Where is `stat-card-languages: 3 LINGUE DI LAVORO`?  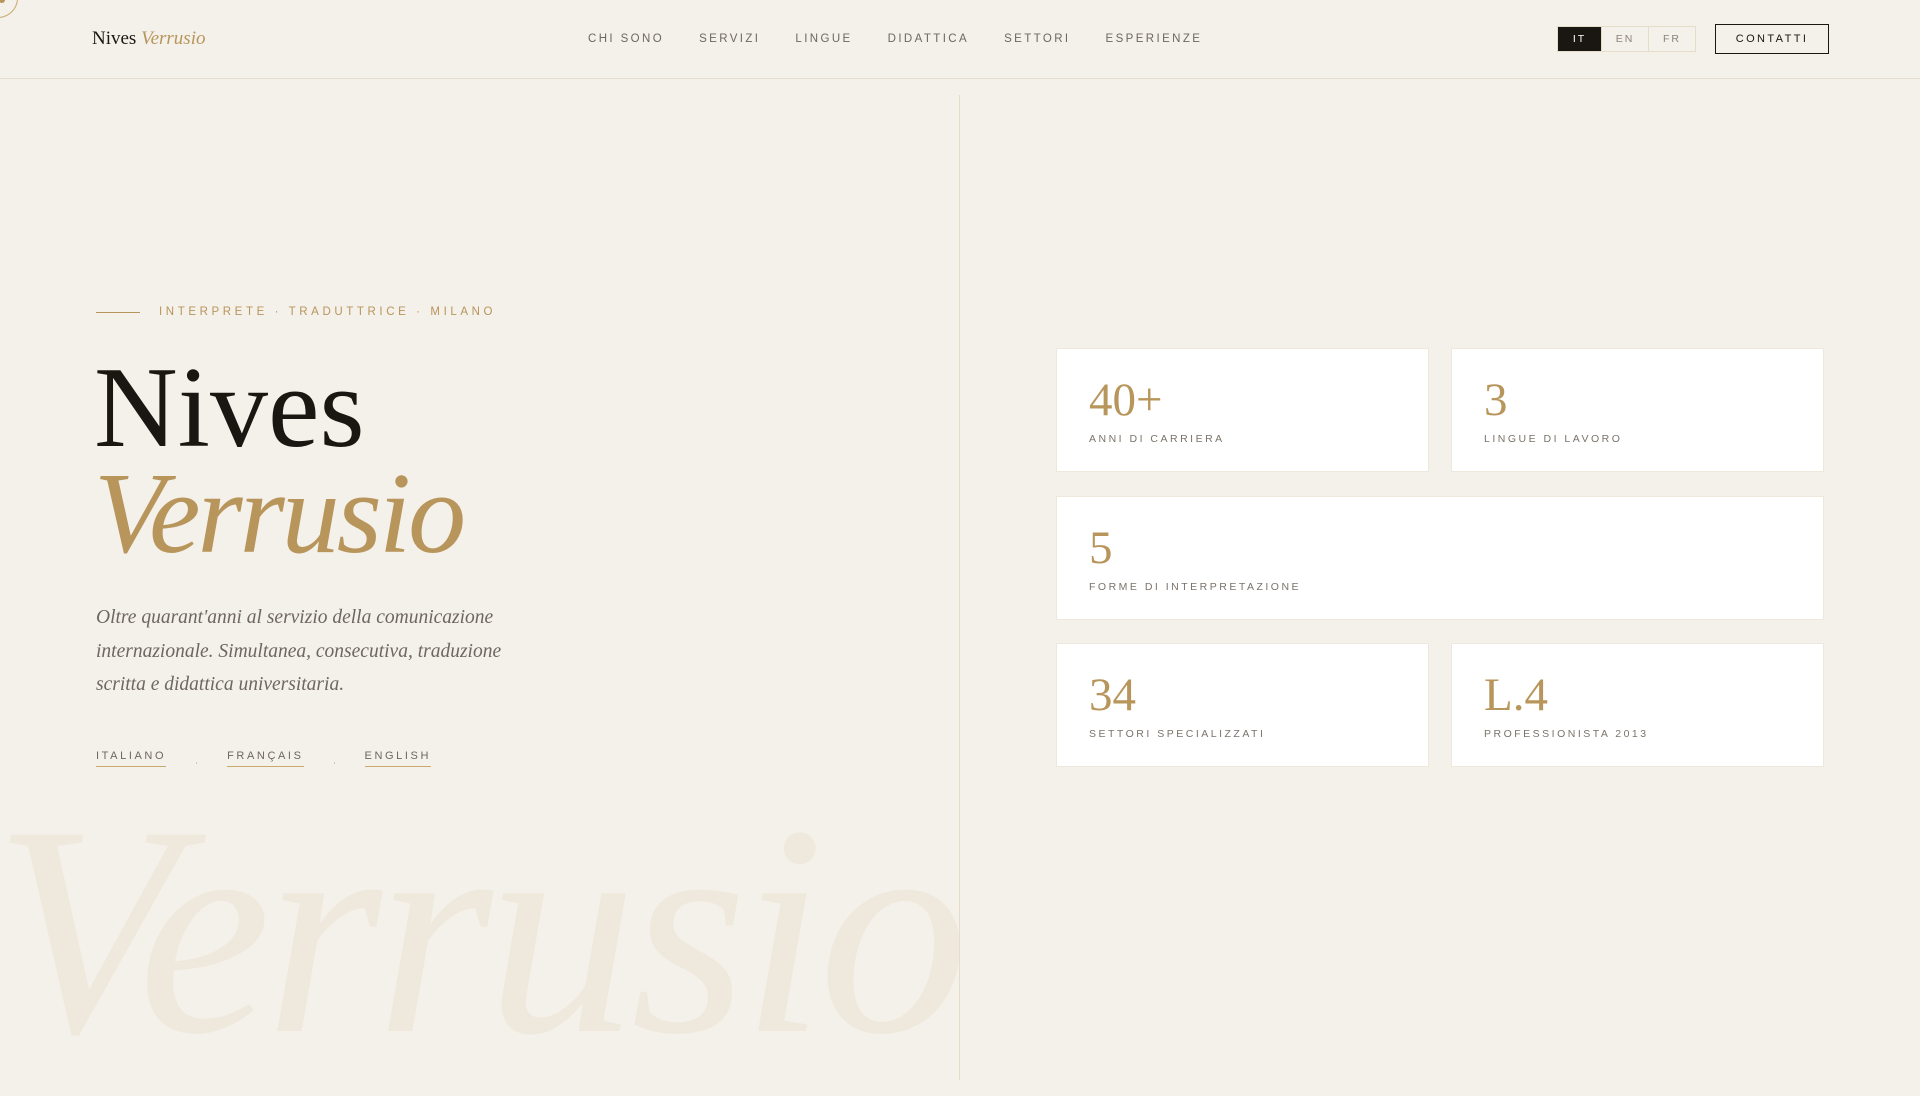
stat-card-languages: 3 LINGUE DI LAVORO is located at coordinates (1637, 410).